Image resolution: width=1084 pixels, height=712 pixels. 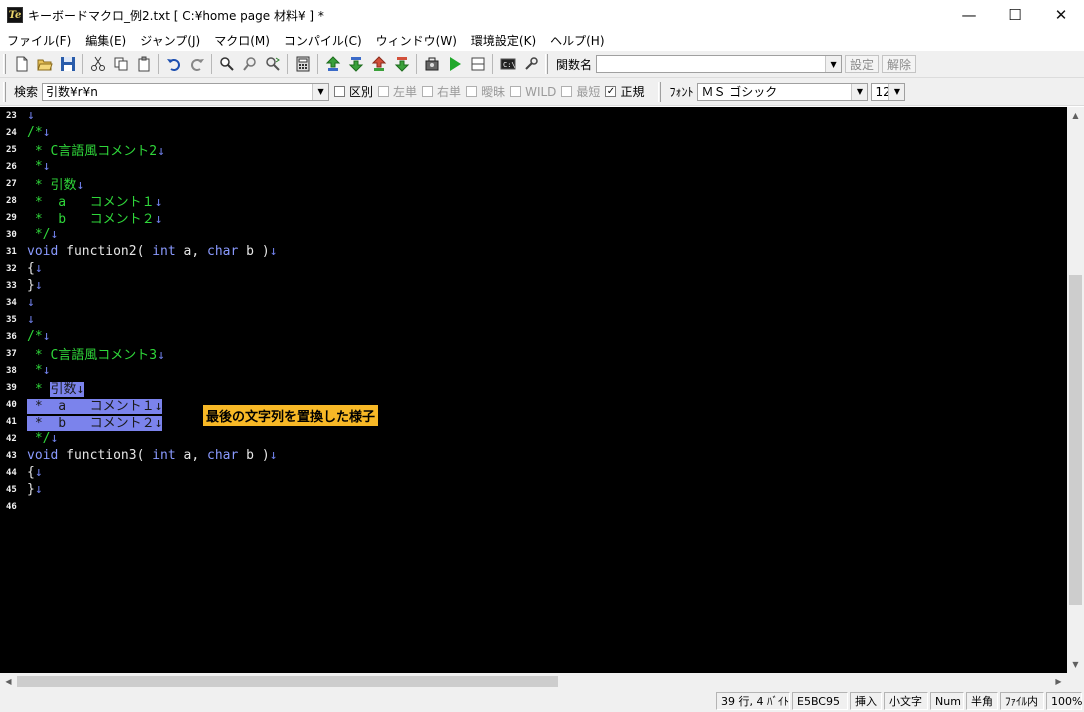 I want to click on editor-line: 42 */↓, so click(x=533, y=438).